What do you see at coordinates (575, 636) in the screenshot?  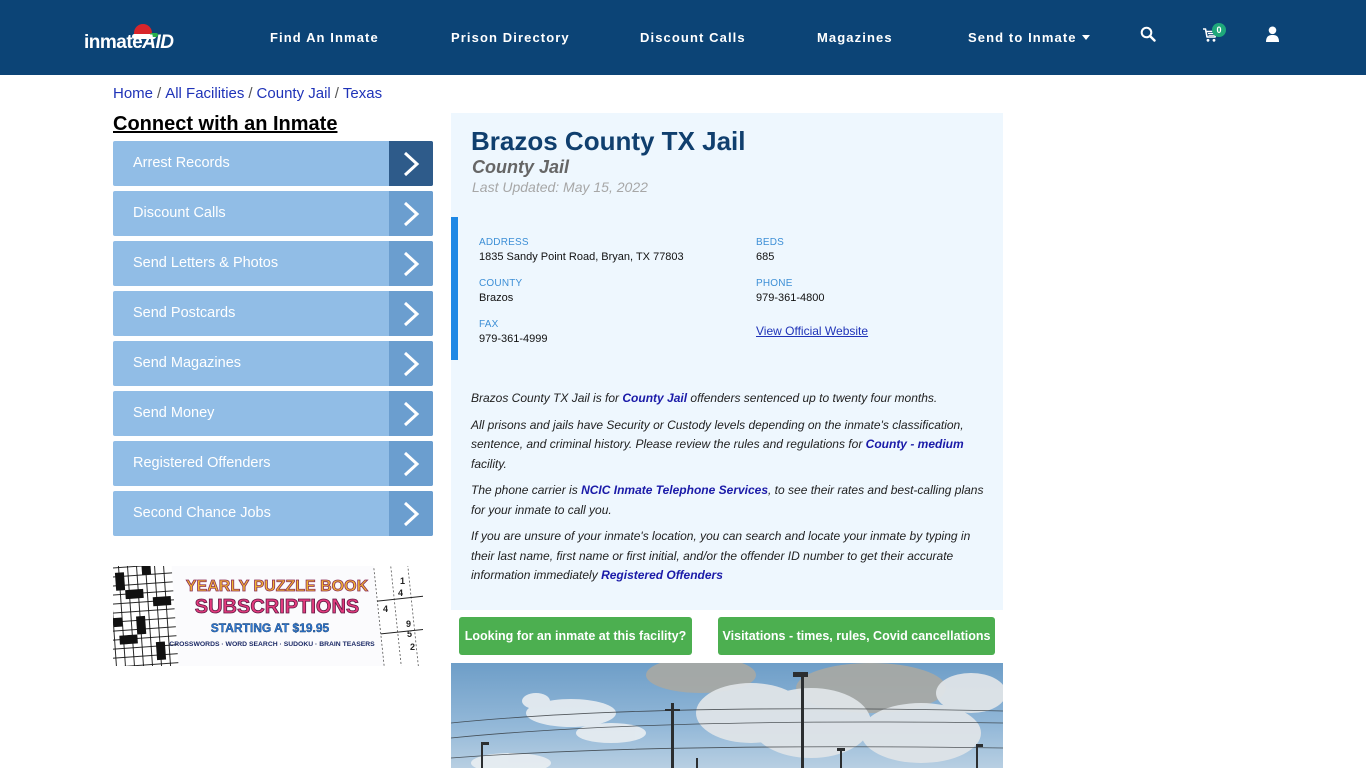 I see `find-inmate-at-facility-button: Looking for an inmate at this facility?` at bounding box center [575, 636].